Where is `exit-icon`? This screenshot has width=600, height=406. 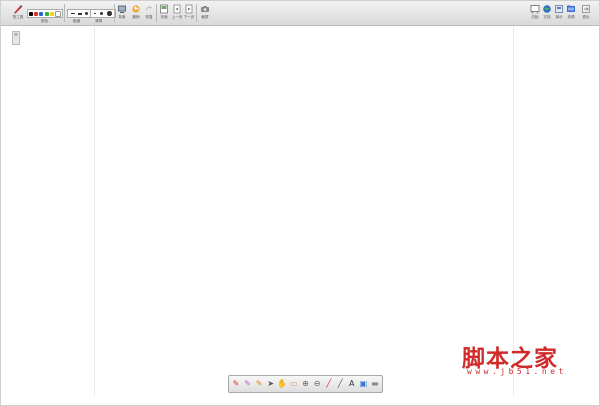
exit-icon is located at coordinates (586, 9).